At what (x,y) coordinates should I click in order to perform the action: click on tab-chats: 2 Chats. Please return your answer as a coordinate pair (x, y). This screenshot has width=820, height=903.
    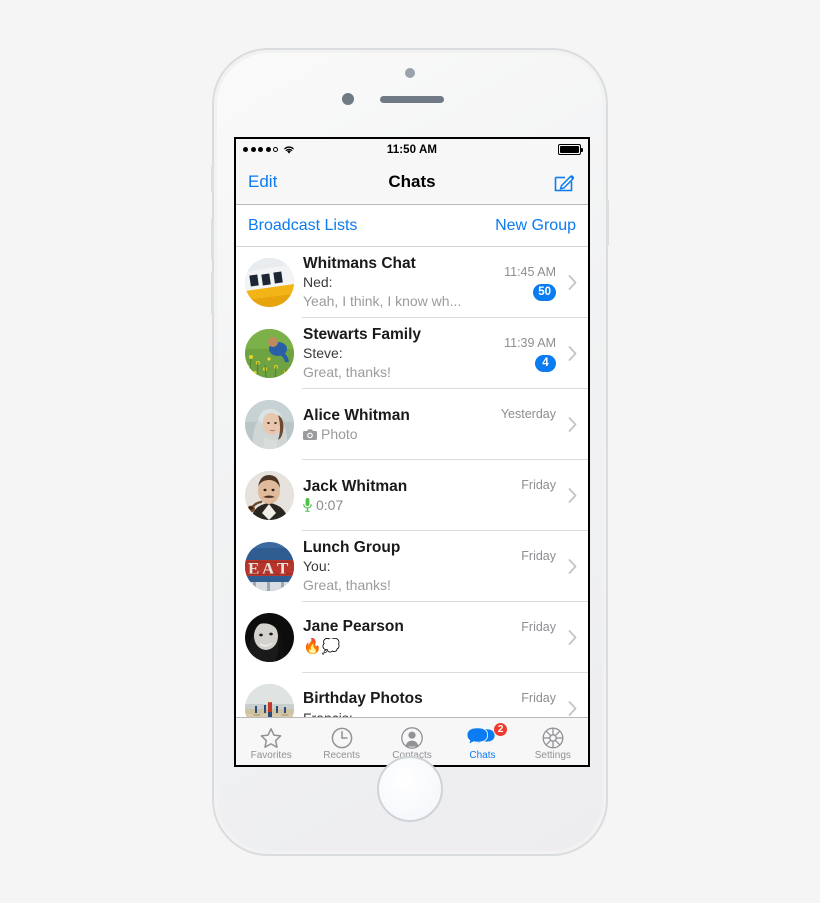
    Looking at the image, I should click on (482, 741).